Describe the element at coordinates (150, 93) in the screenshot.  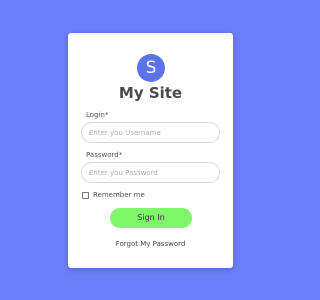
I see `site-title: My Site` at that location.